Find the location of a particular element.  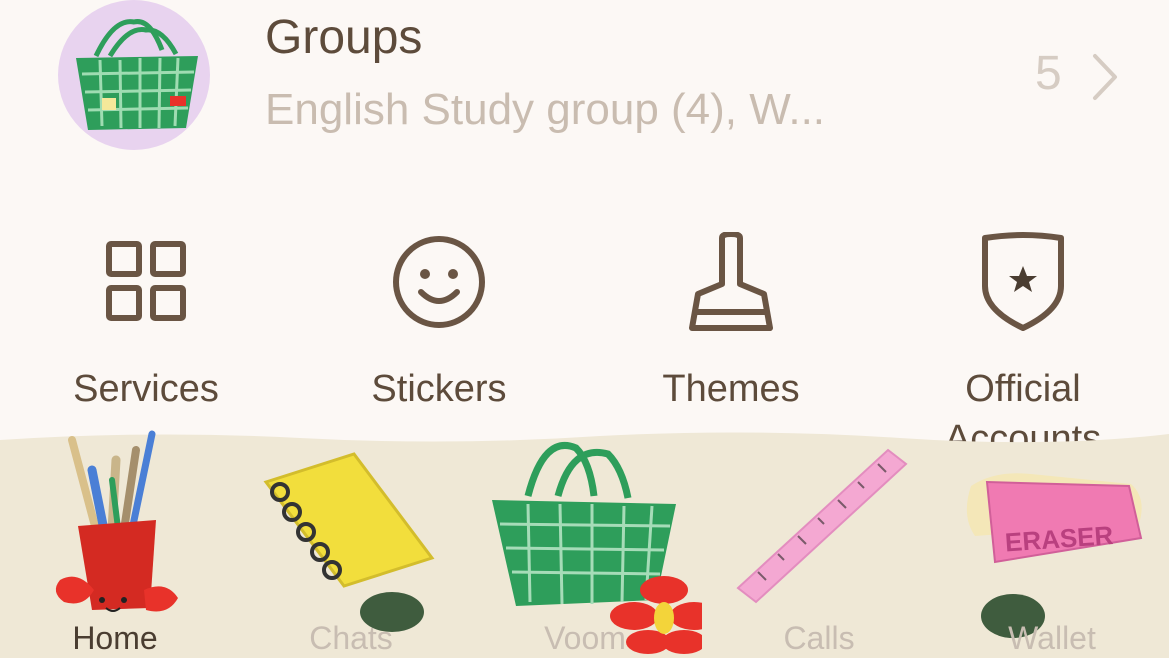

services-button: Services is located at coordinates (146, 338).